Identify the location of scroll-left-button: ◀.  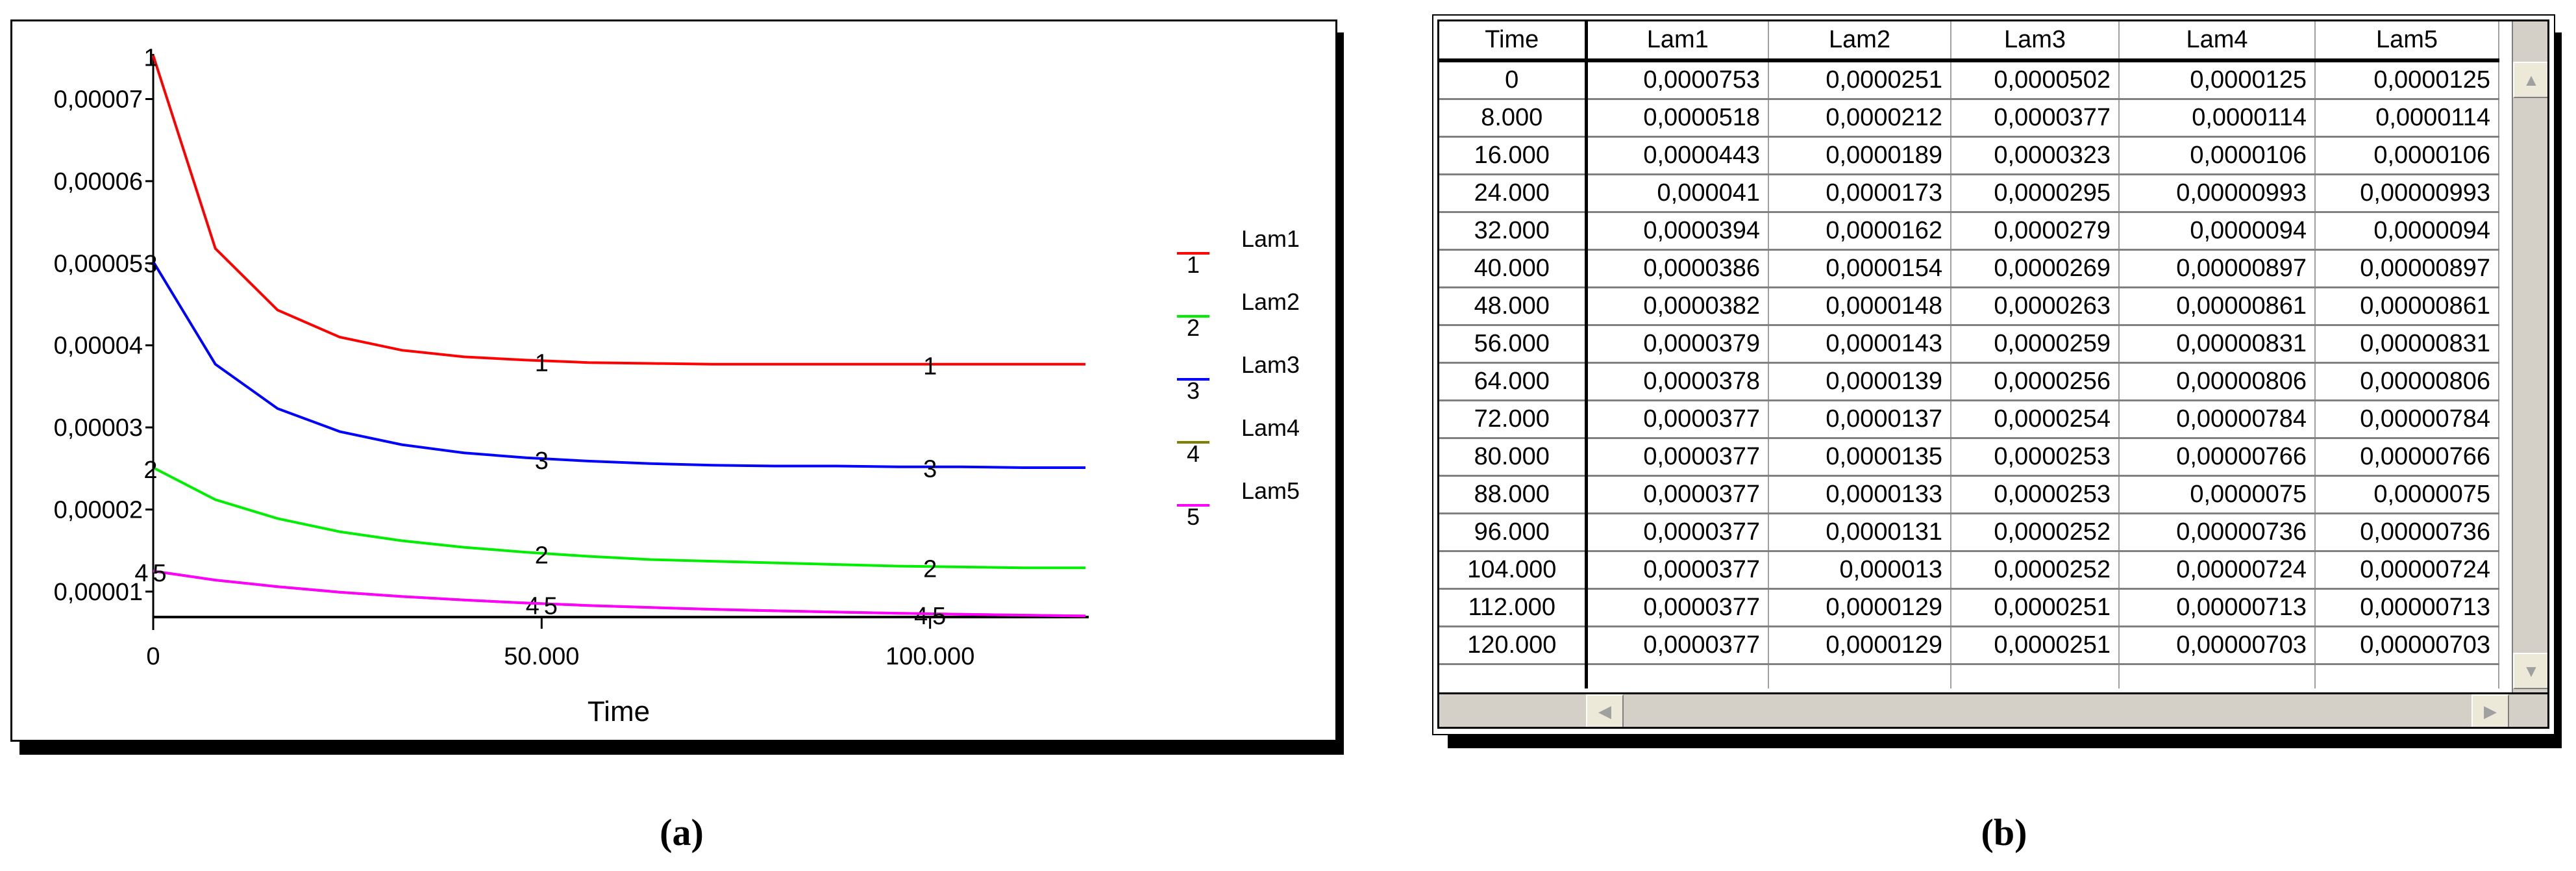
(1605, 710).